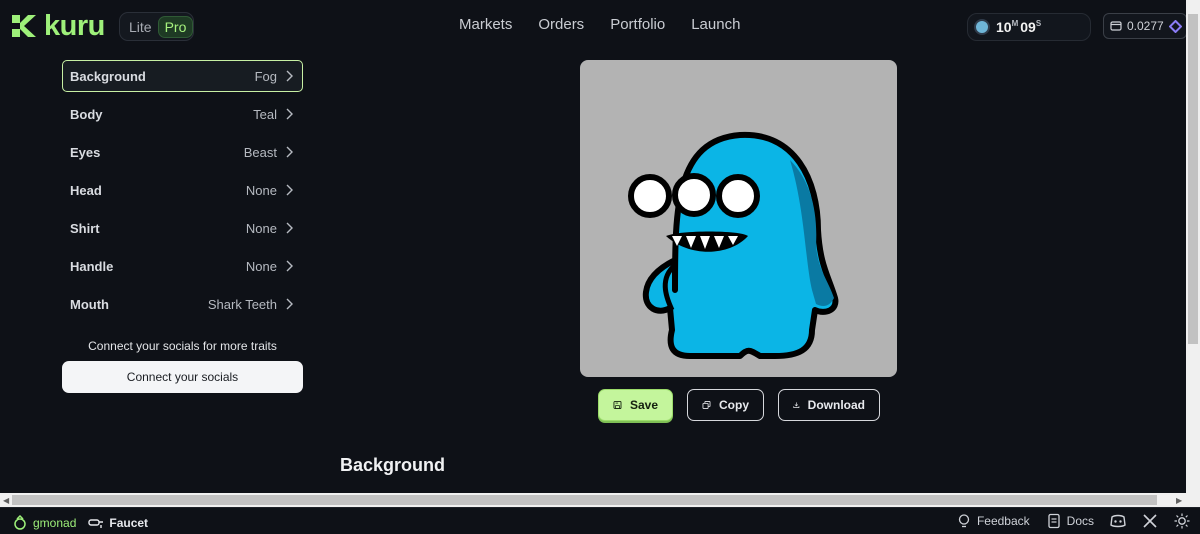 Image resolution: width=1200 pixels, height=534 pixels. I want to click on socials-prompt: Connect your socials for more traits, so click(182, 346).